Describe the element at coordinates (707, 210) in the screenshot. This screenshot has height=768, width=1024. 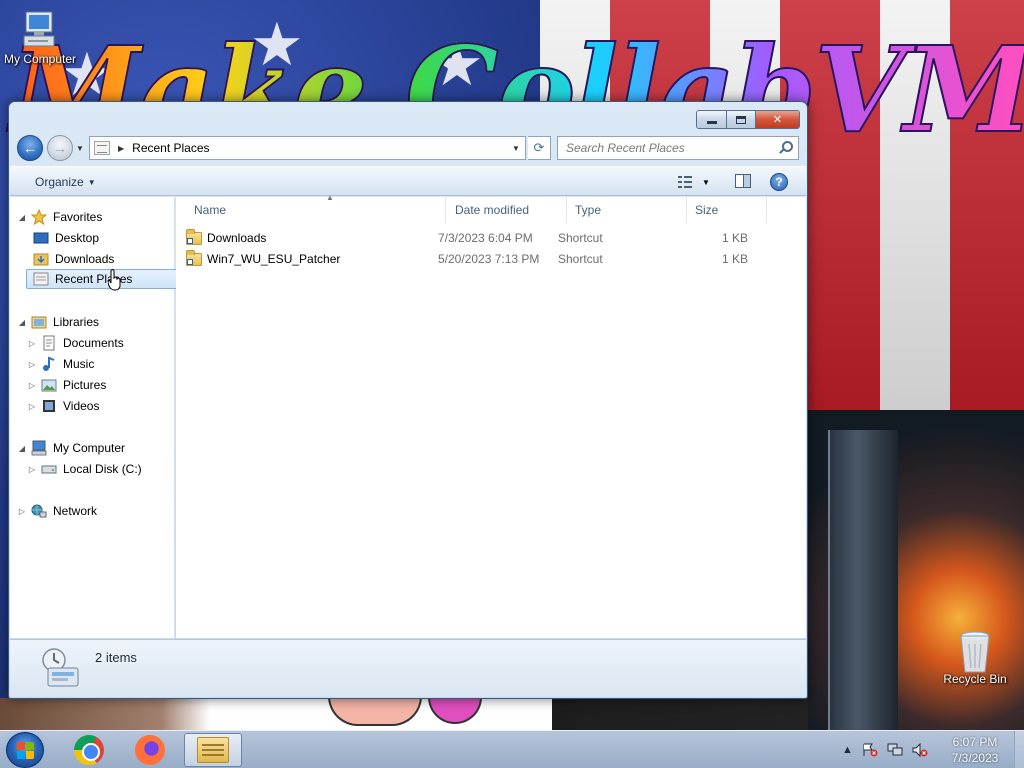
I see `column-size-label: Size` at that location.